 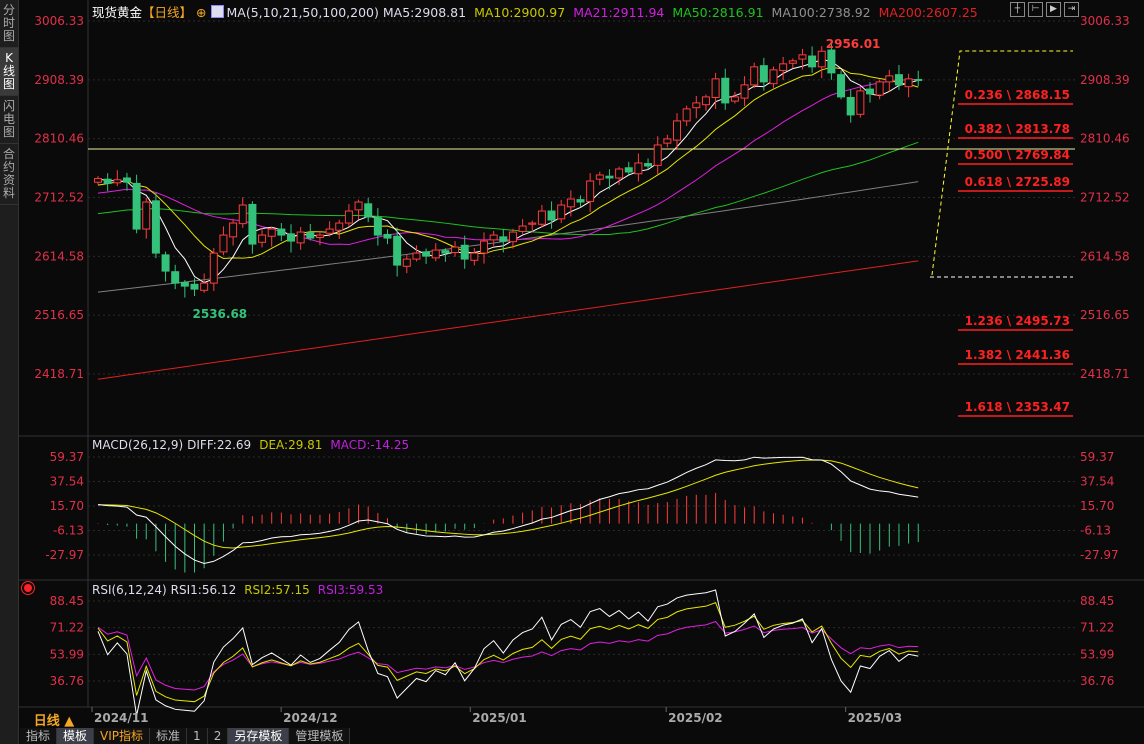 What do you see at coordinates (169, 736) in the screenshot?
I see `bottom-tab-3: 标准` at bounding box center [169, 736].